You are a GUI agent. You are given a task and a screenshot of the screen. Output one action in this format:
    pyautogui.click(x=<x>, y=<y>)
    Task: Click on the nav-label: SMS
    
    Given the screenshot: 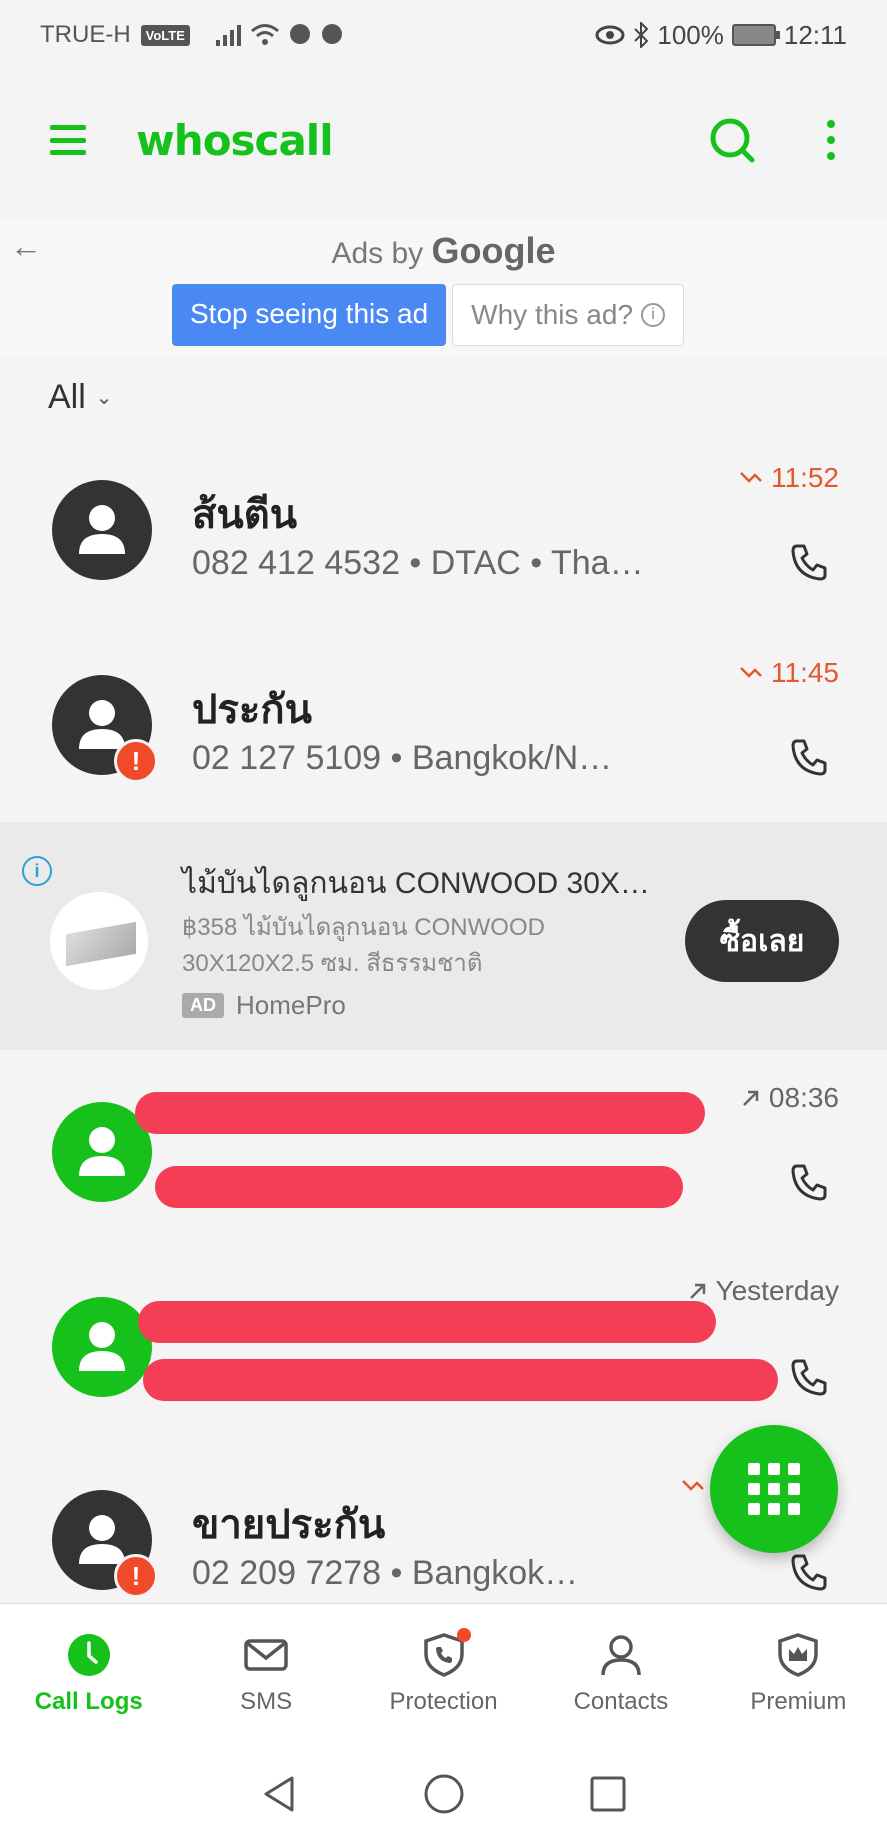 What is the action you would take?
    pyautogui.click(x=266, y=1701)
    